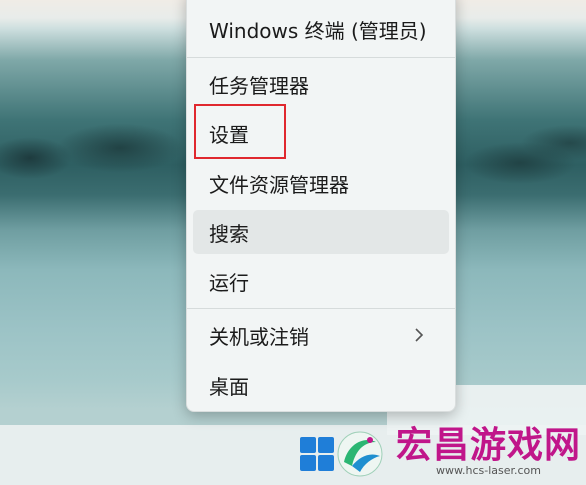 The width and height of the screenshot is (586, 485). I want to click on menu-item-label: Windows 终端 (管理员), so click(318, 30).